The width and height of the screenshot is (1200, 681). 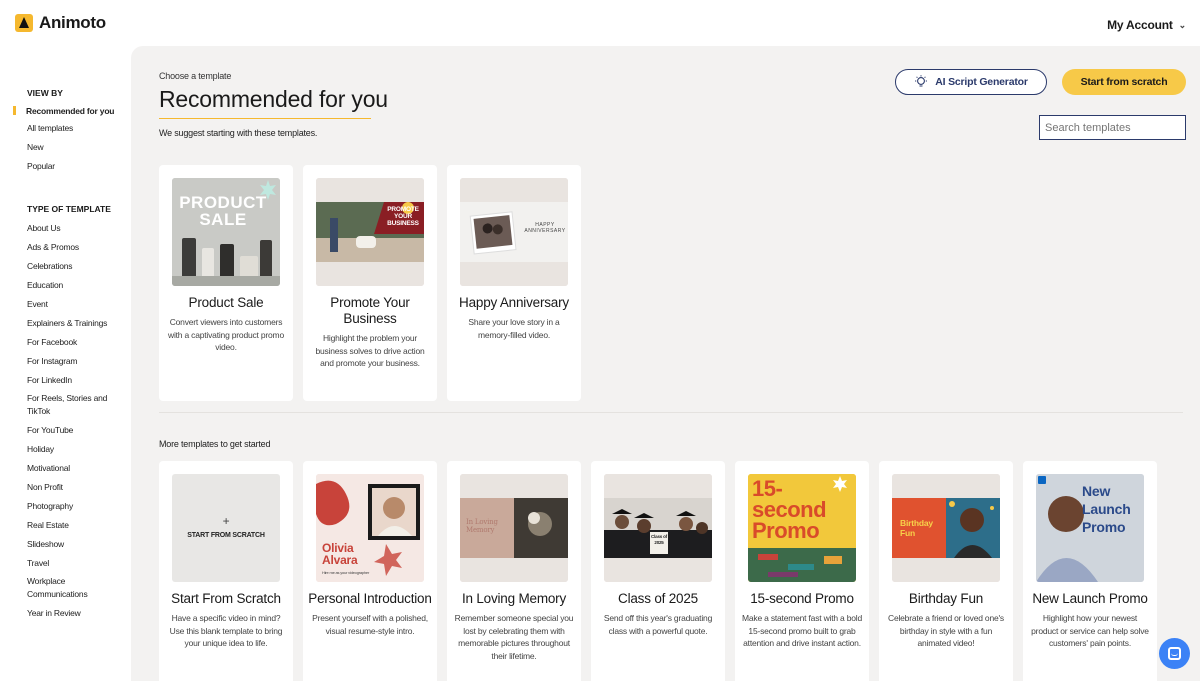 I want to click on type-of-template-heading: TYPE OF TEMPLATE, so click(x=69, y=209).